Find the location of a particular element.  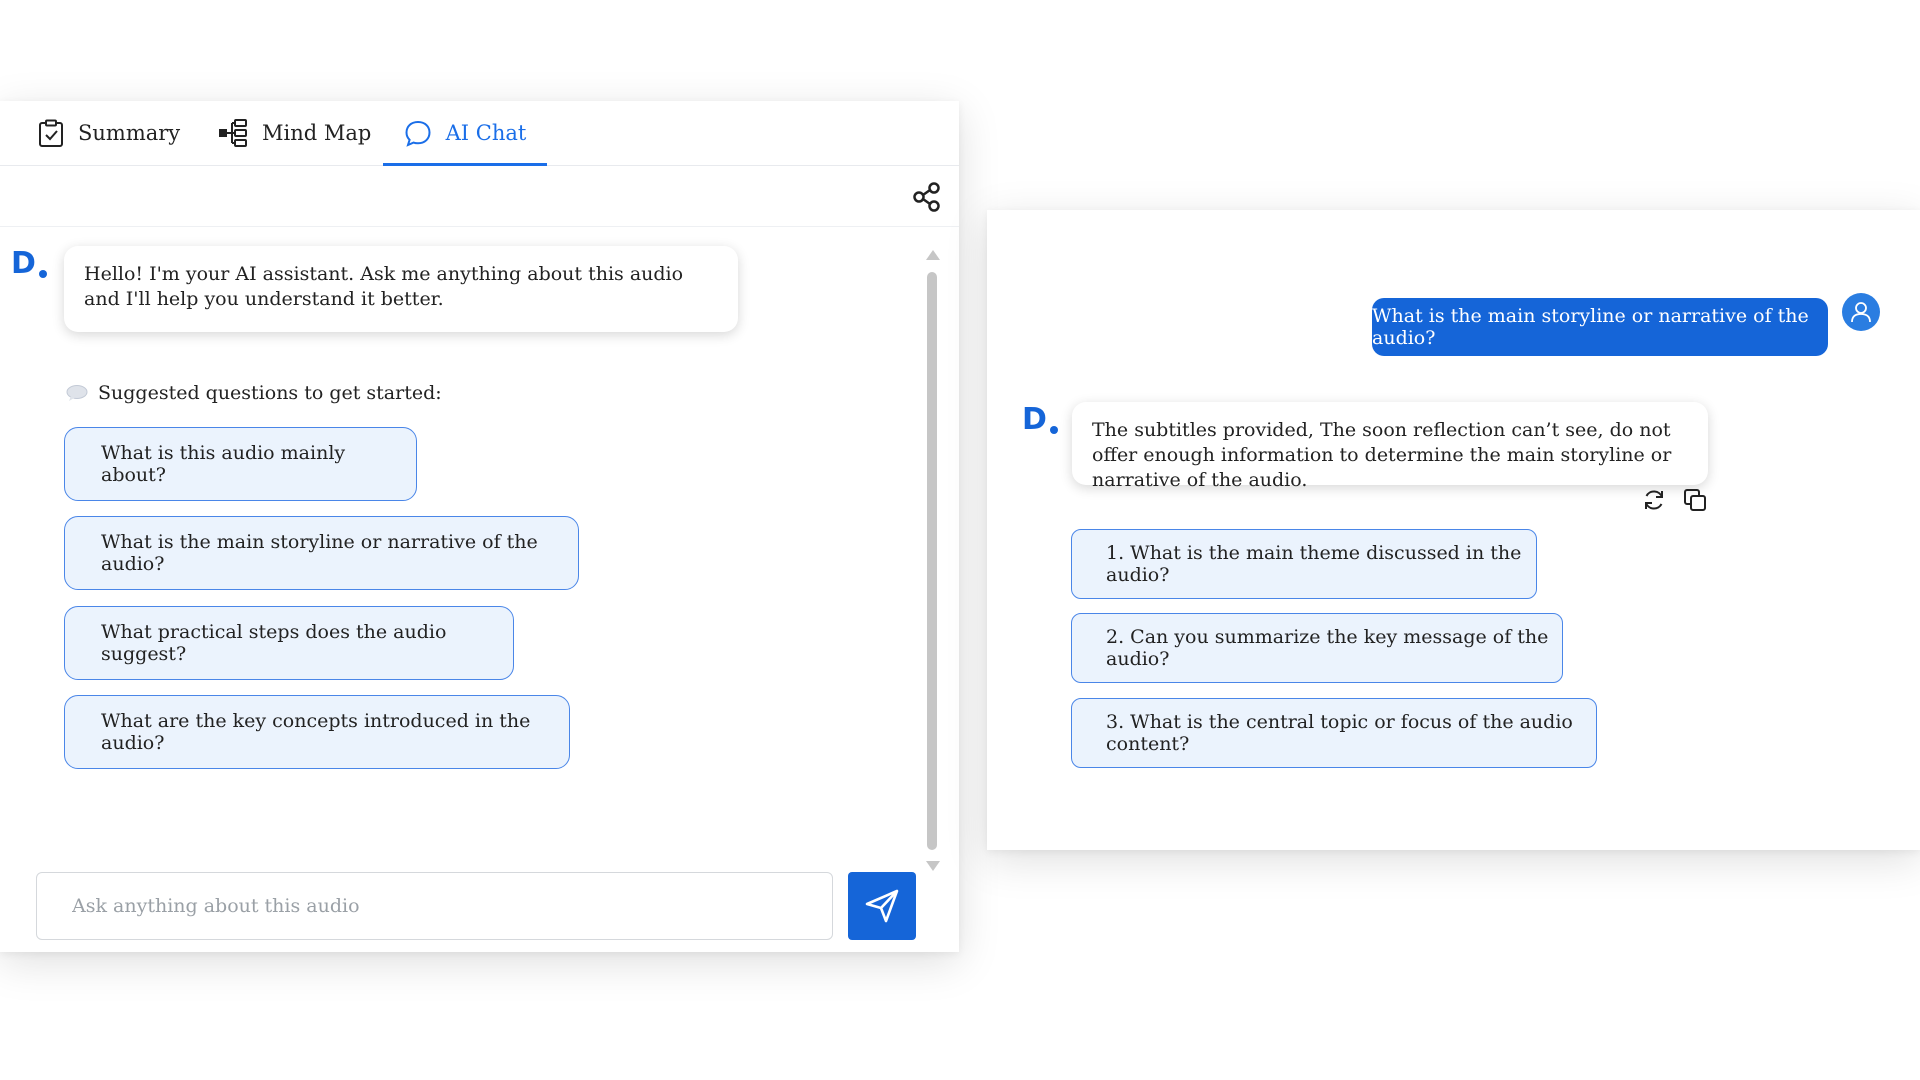

mind-map-icon is located at coordinates (233, 133).